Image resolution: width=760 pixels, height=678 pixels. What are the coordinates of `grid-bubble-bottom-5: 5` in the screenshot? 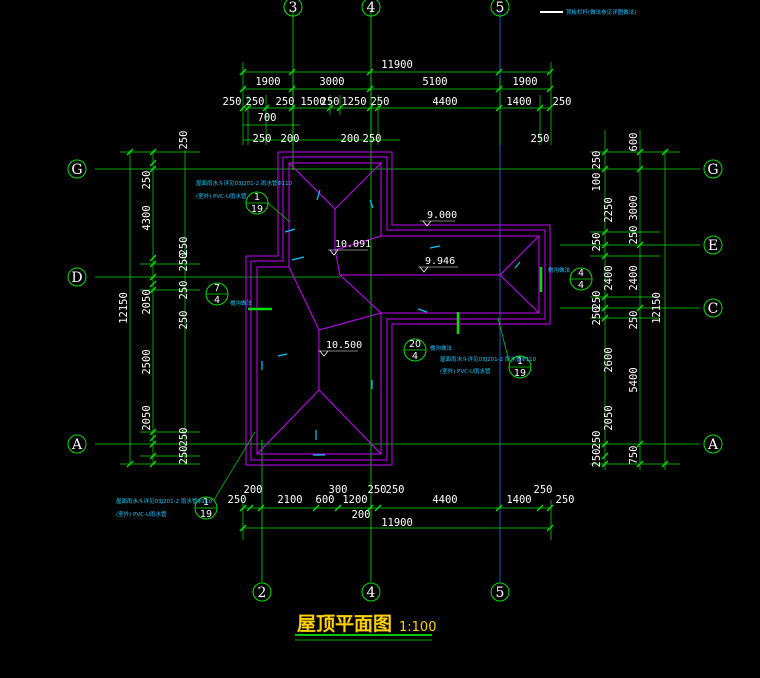 It's located at (500, 592).